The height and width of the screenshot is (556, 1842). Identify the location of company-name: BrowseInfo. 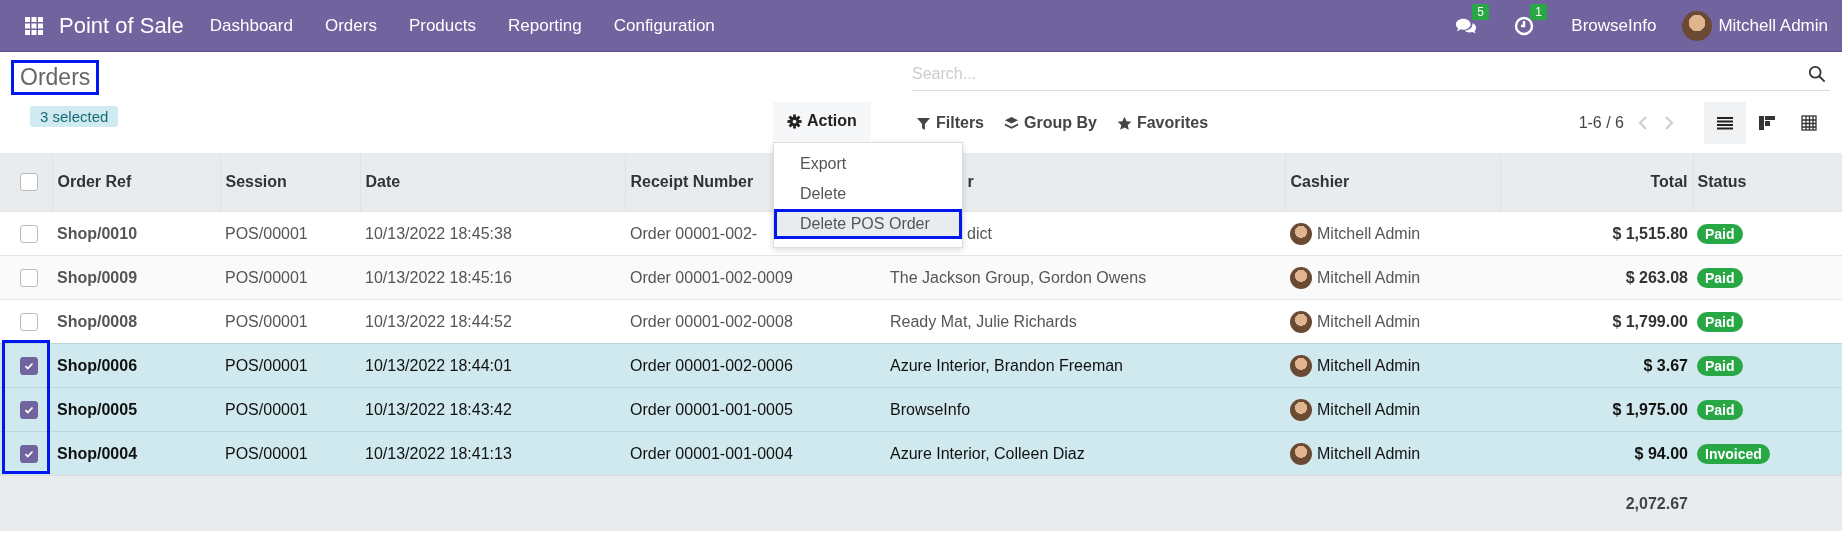
(1614, 25).